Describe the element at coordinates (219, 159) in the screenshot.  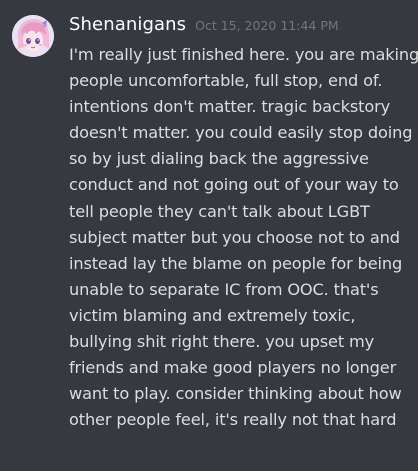
I see `message-line: so by just dialing back the aggressive` at that location.